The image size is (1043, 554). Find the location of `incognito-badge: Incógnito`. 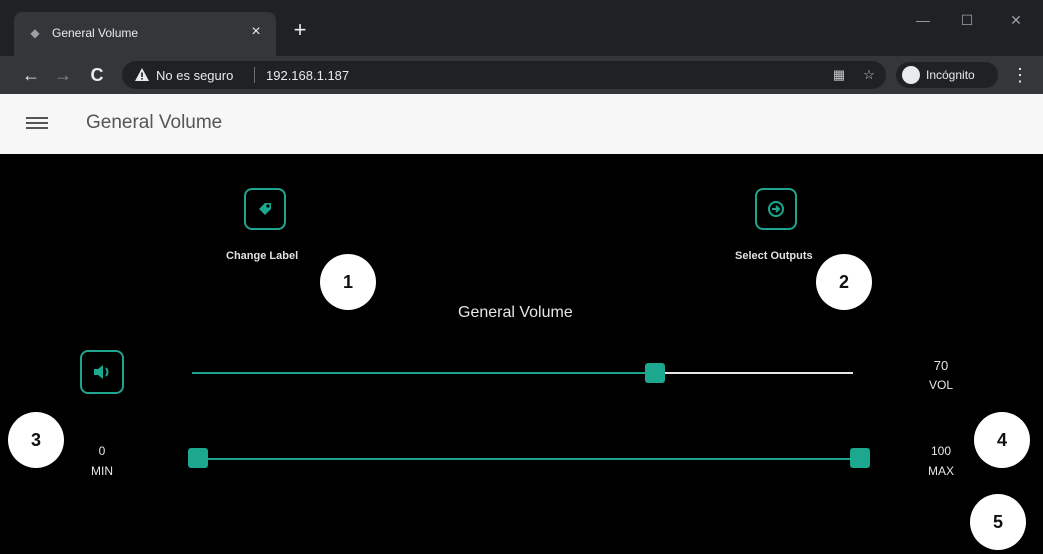

incognito-badge: Incógnito is located at coordinates (947, 75).